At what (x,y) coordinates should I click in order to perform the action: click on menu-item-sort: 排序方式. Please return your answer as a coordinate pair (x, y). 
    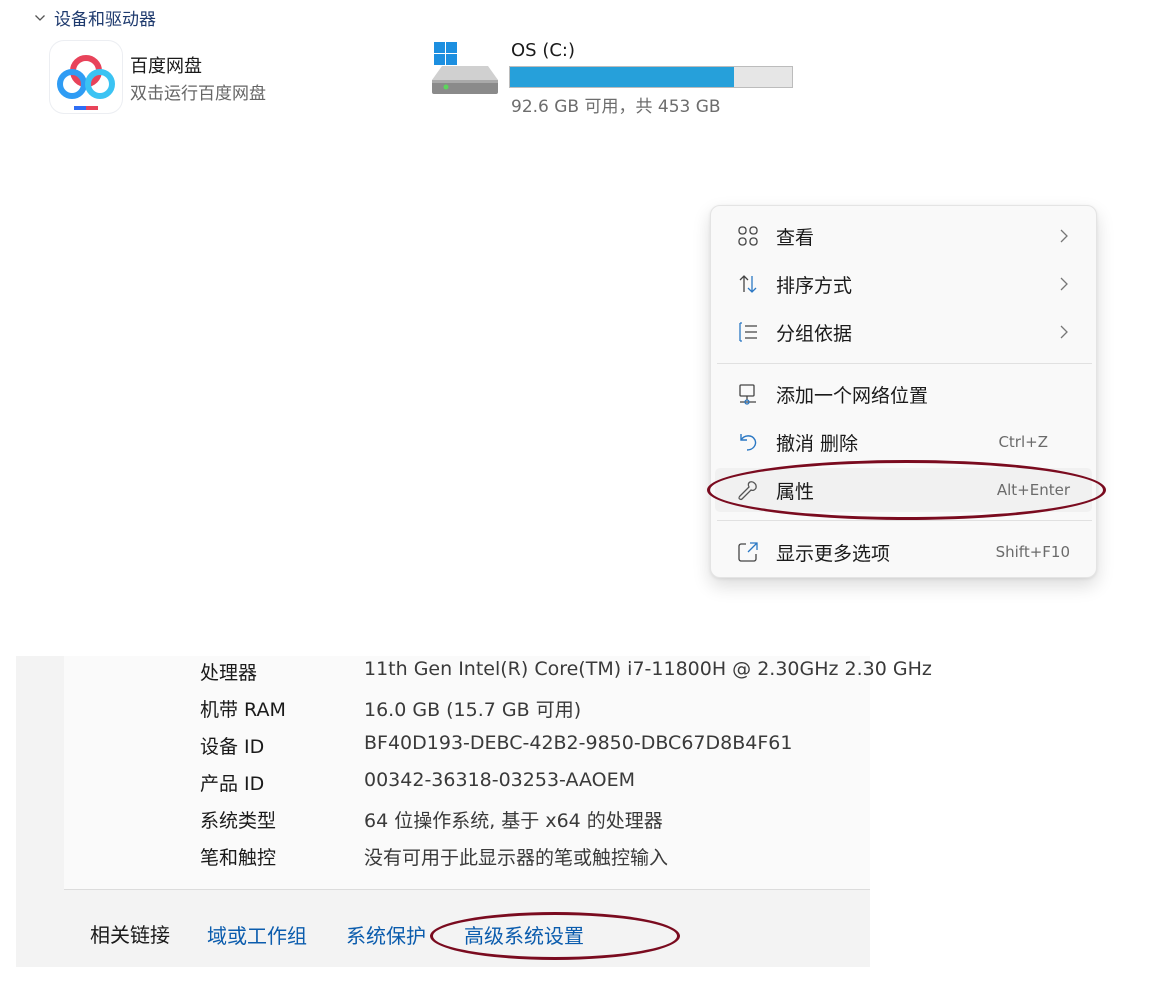
    Looking at the image, I should click on (903, 284).